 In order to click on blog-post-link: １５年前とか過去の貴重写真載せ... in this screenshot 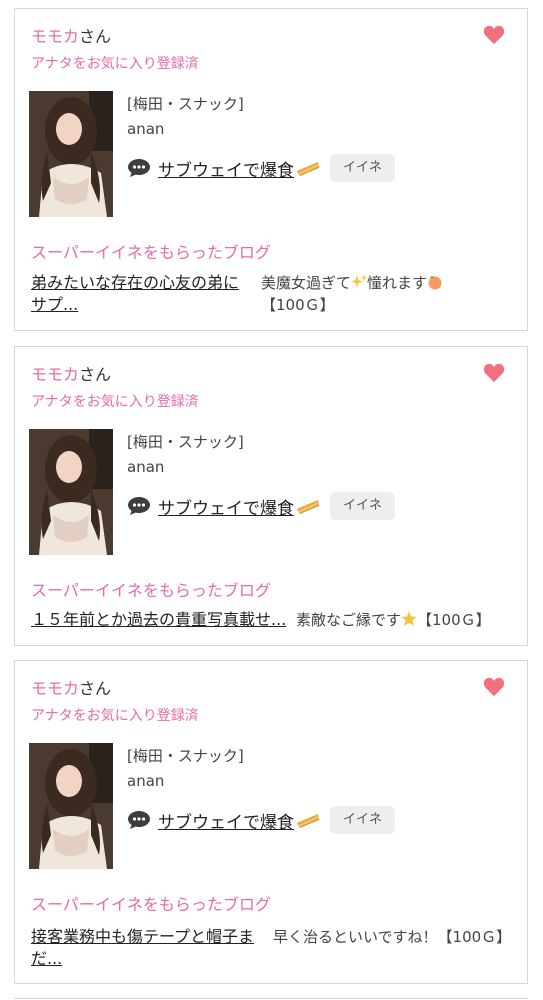, I will do `click(158, 620)`.